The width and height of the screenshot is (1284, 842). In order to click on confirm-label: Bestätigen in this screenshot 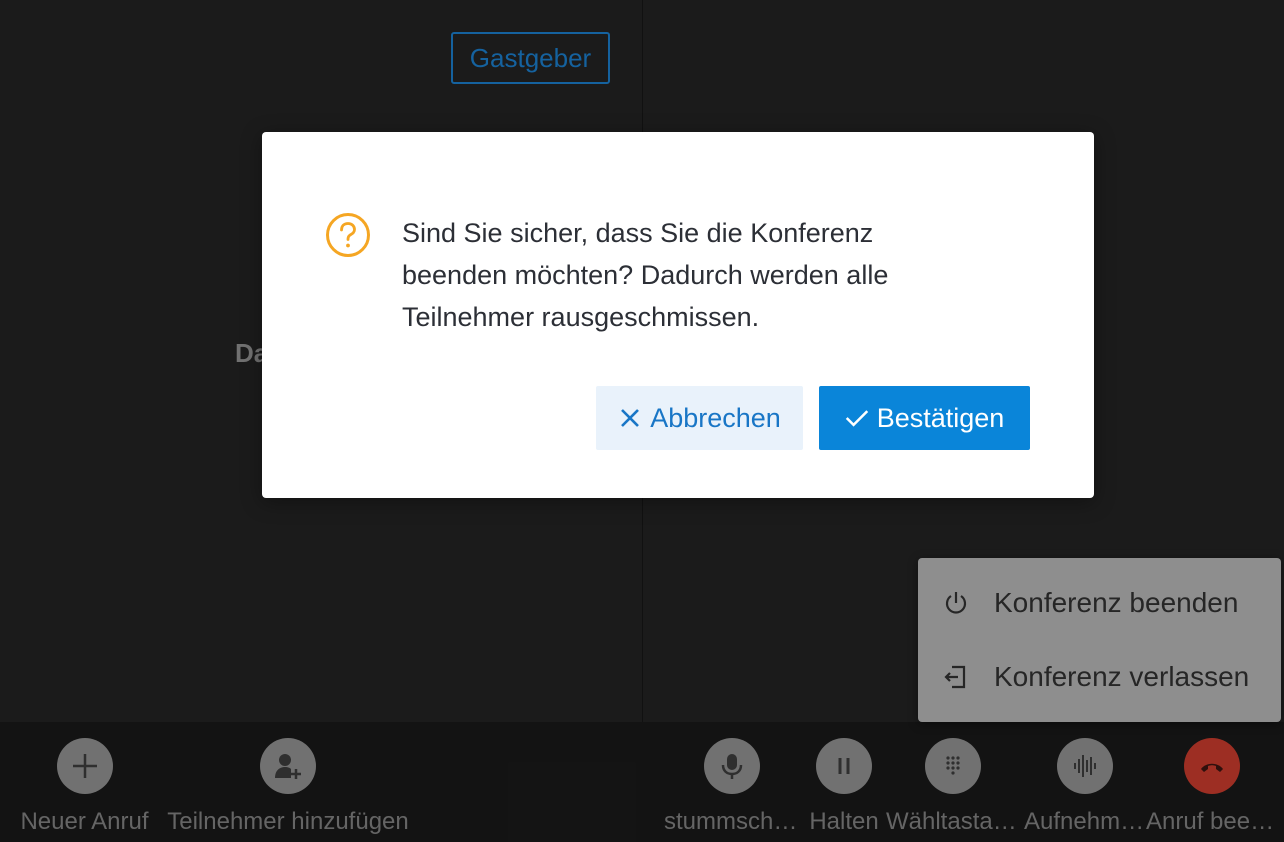, I will do `click(940, 417)`.